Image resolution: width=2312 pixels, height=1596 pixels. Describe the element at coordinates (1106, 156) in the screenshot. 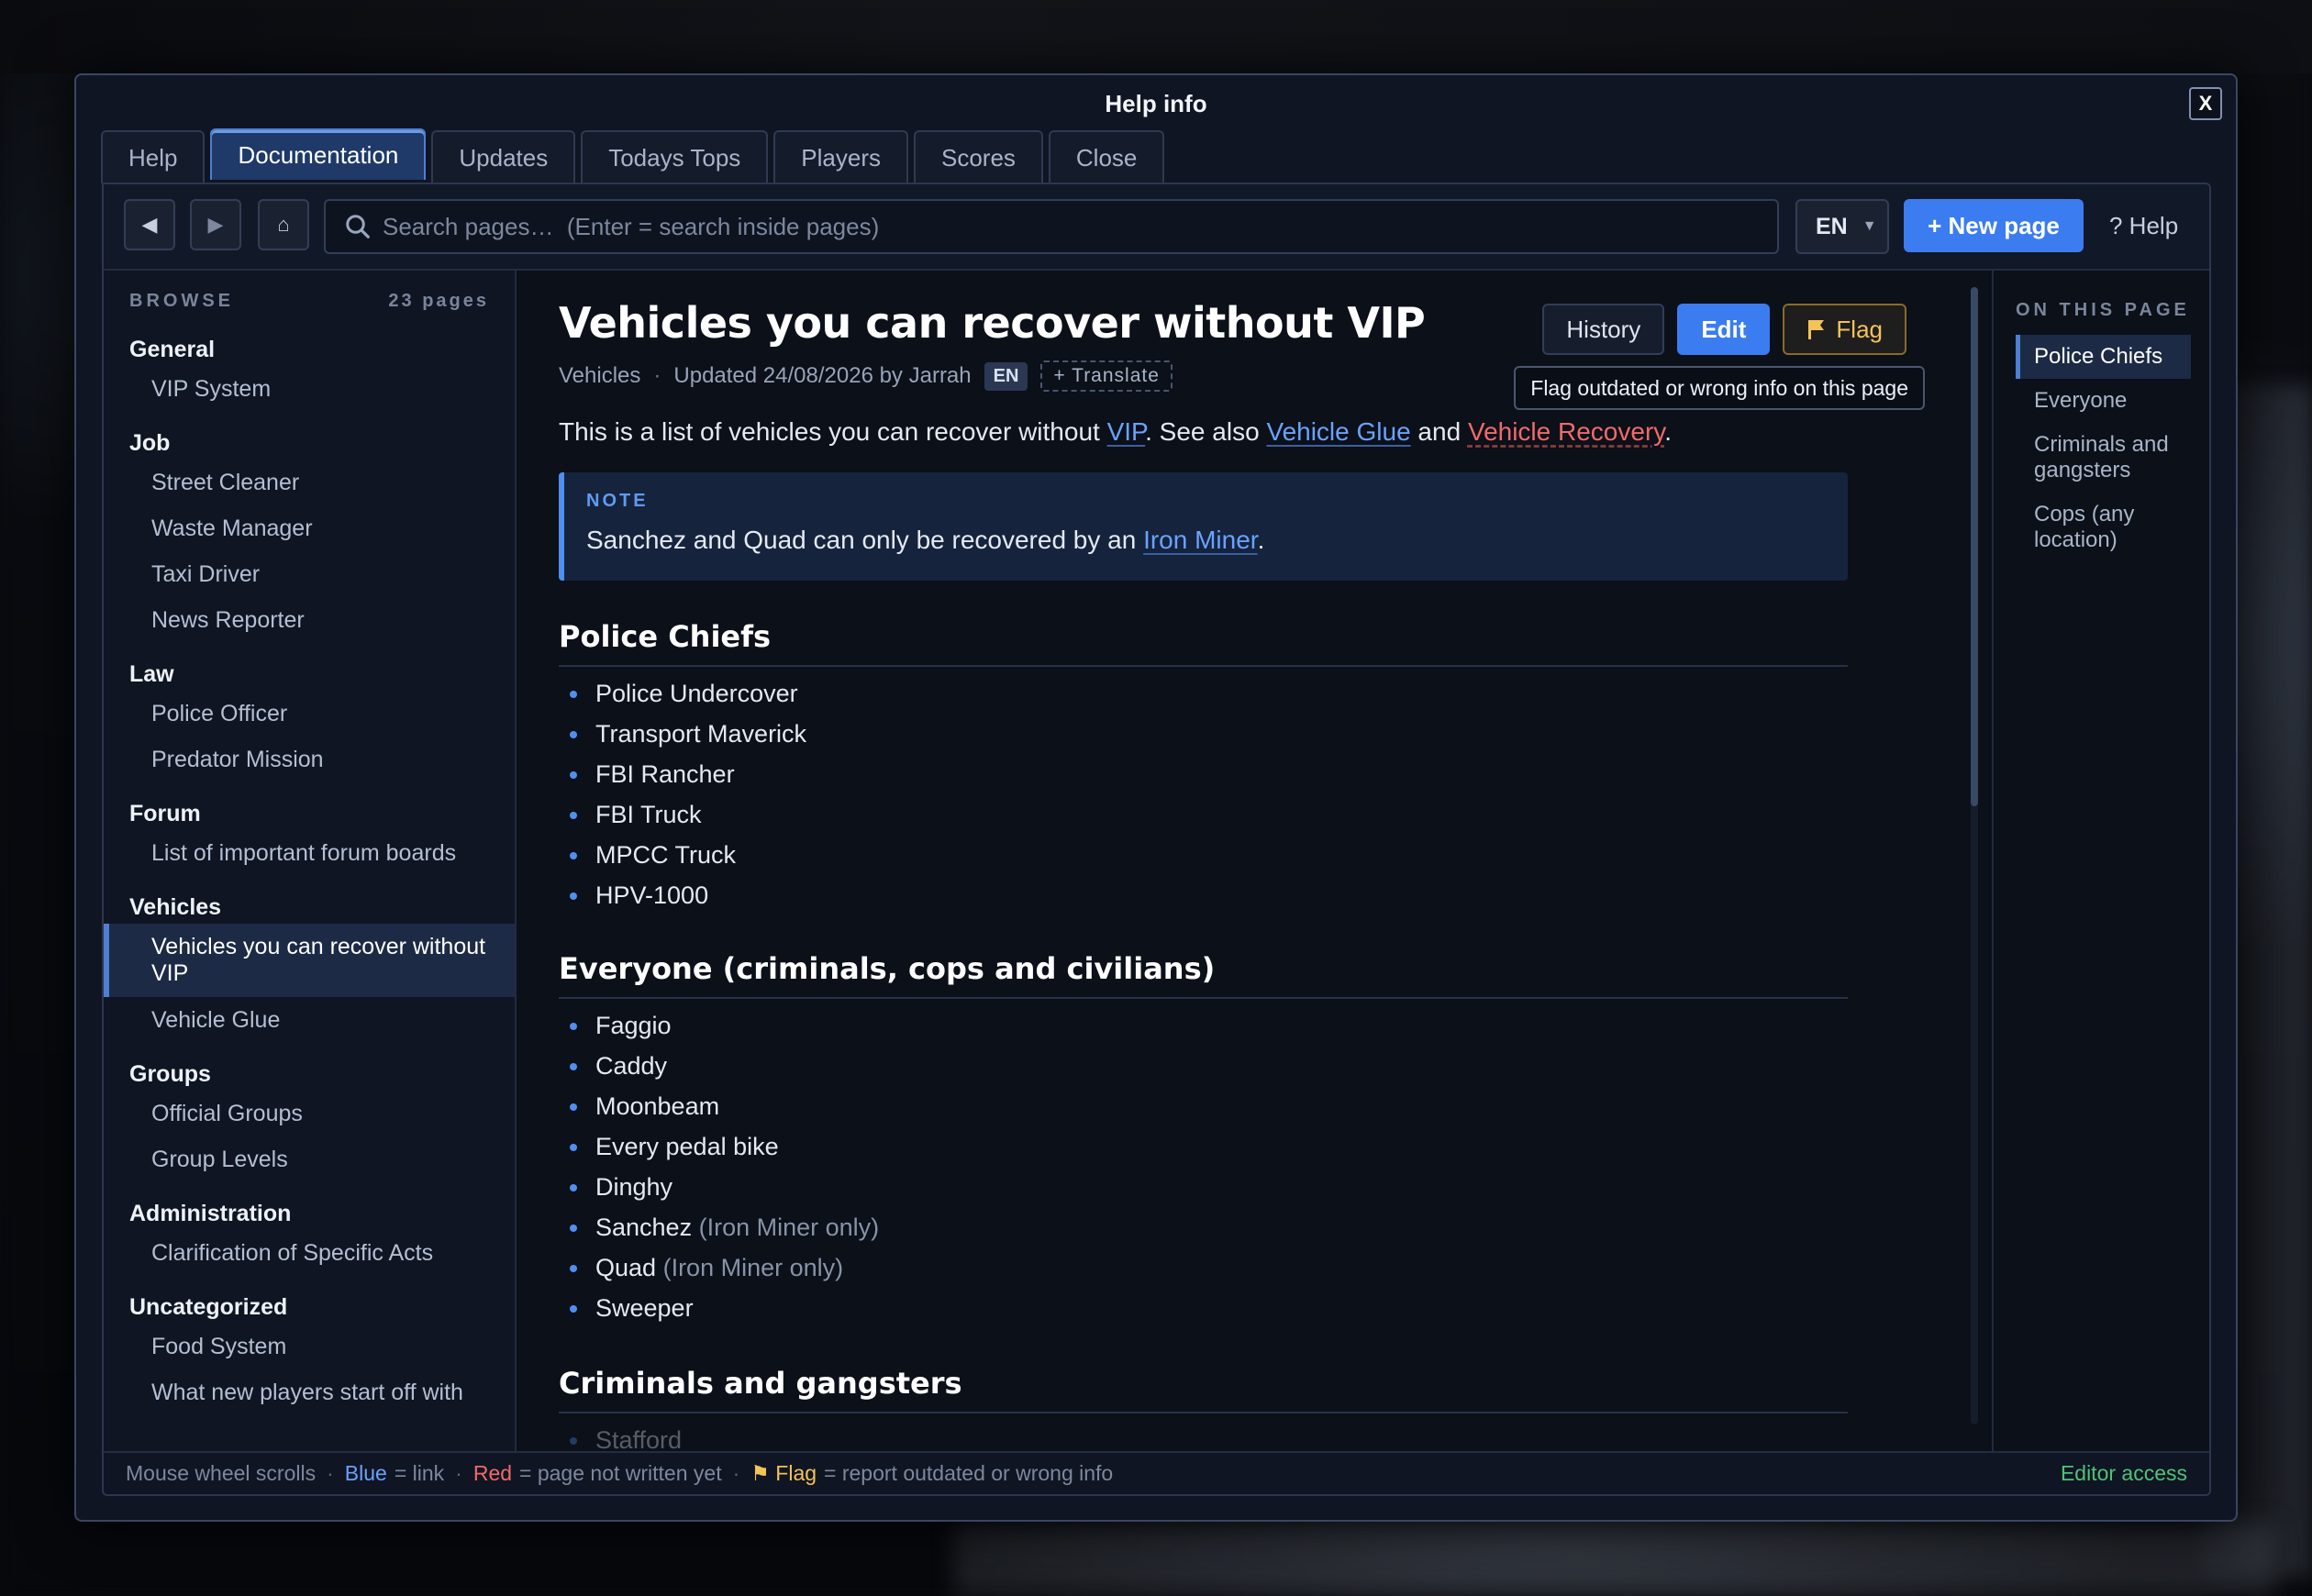

I see `tab-close: Close` at that location.